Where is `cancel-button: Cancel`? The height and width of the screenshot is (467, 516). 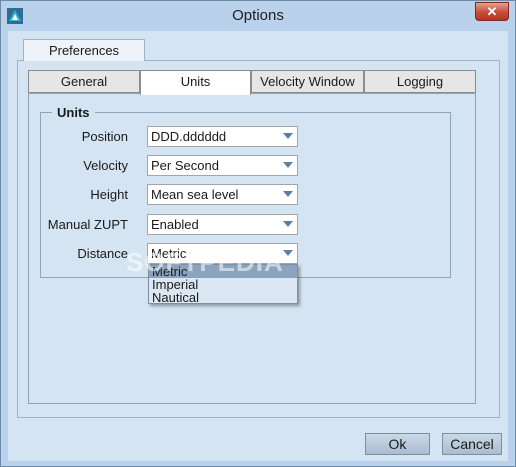 cancel-button: Cancel is located at coordinates (472, 444).